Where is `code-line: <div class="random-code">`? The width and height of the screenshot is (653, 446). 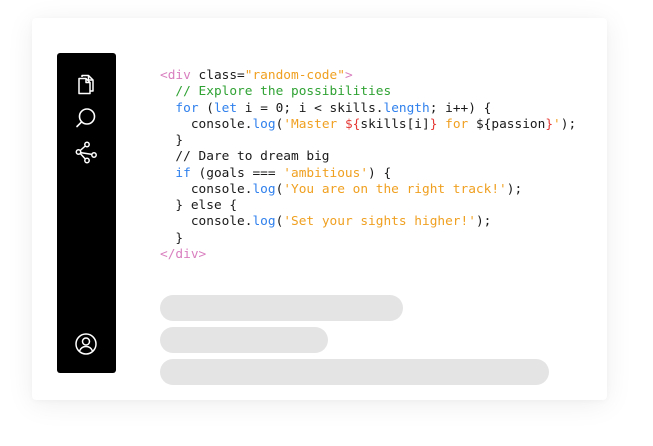
code-line: <div class="random-code"> is located at coordinates (368, 76).